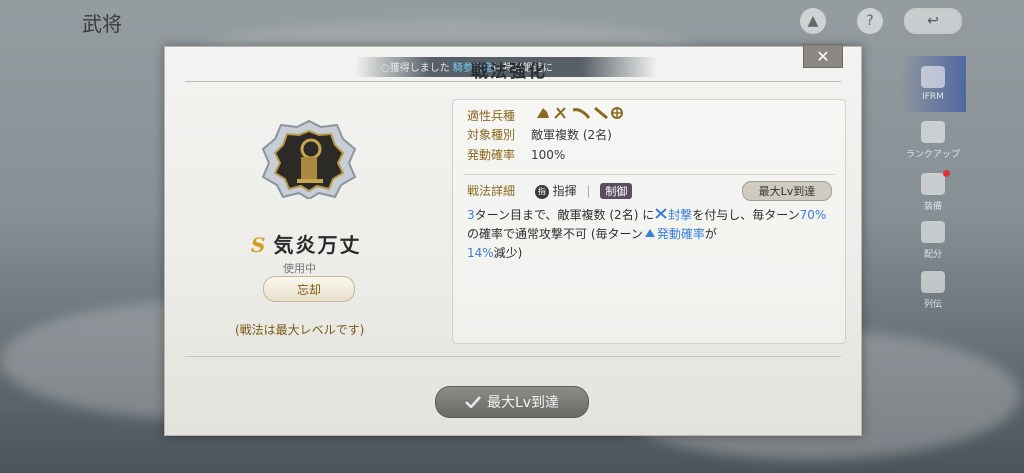  What do you see at coordinates (473, 402) in the screenshot?
I see `check-icon` at bounding box center [473, 402].